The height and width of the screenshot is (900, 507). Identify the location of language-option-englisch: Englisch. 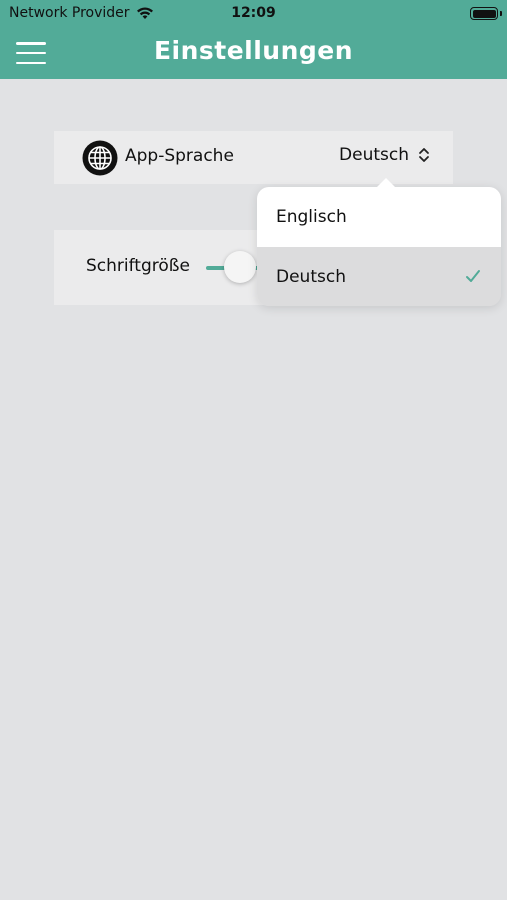
(379, 217).